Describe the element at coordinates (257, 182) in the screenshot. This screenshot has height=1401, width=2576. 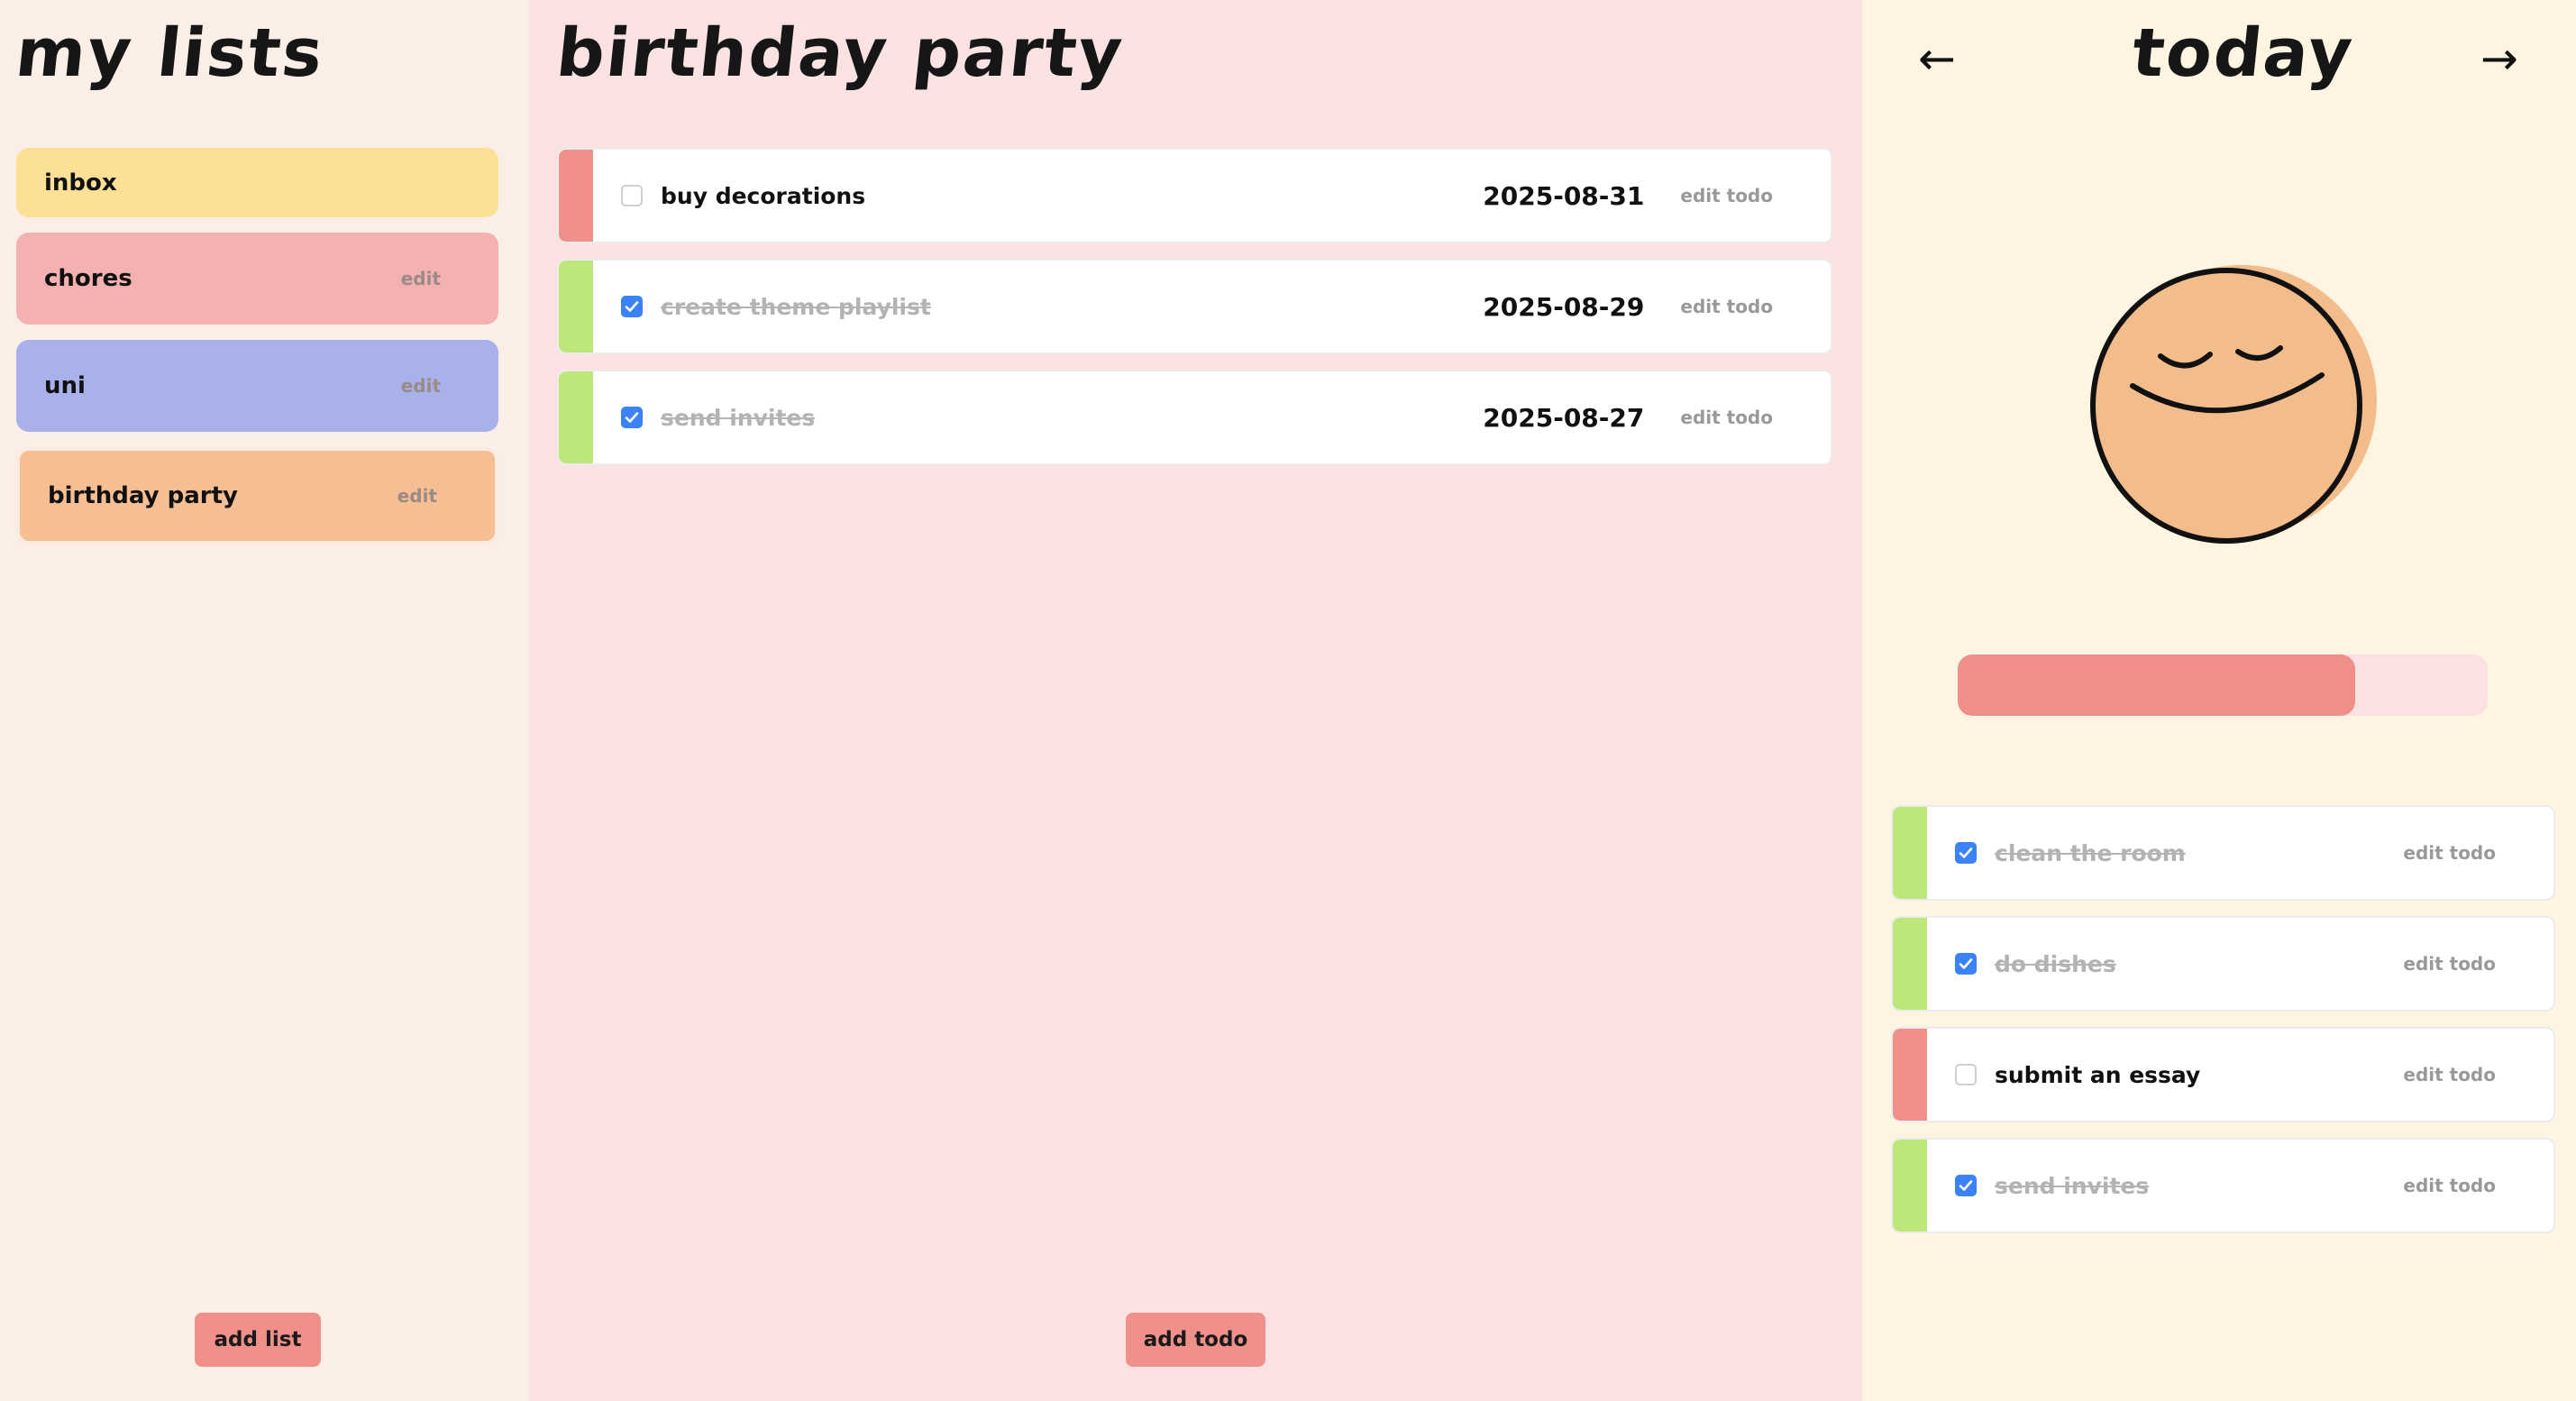
I see `list-item-inbox: inbox` at that location.